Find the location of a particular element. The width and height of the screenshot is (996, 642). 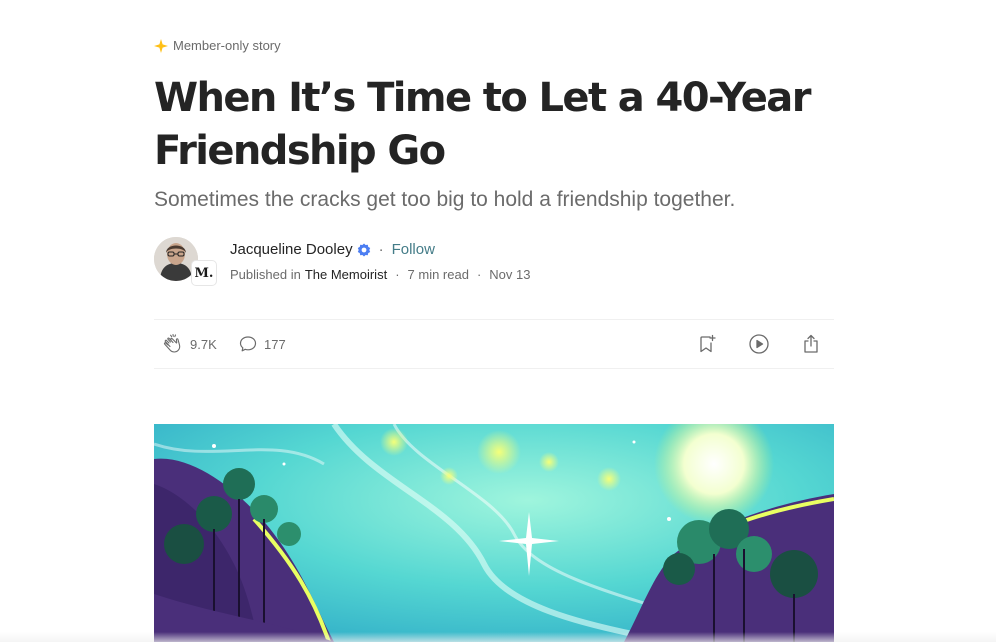

follow-button: Follow is located at coordinates (413, 249).